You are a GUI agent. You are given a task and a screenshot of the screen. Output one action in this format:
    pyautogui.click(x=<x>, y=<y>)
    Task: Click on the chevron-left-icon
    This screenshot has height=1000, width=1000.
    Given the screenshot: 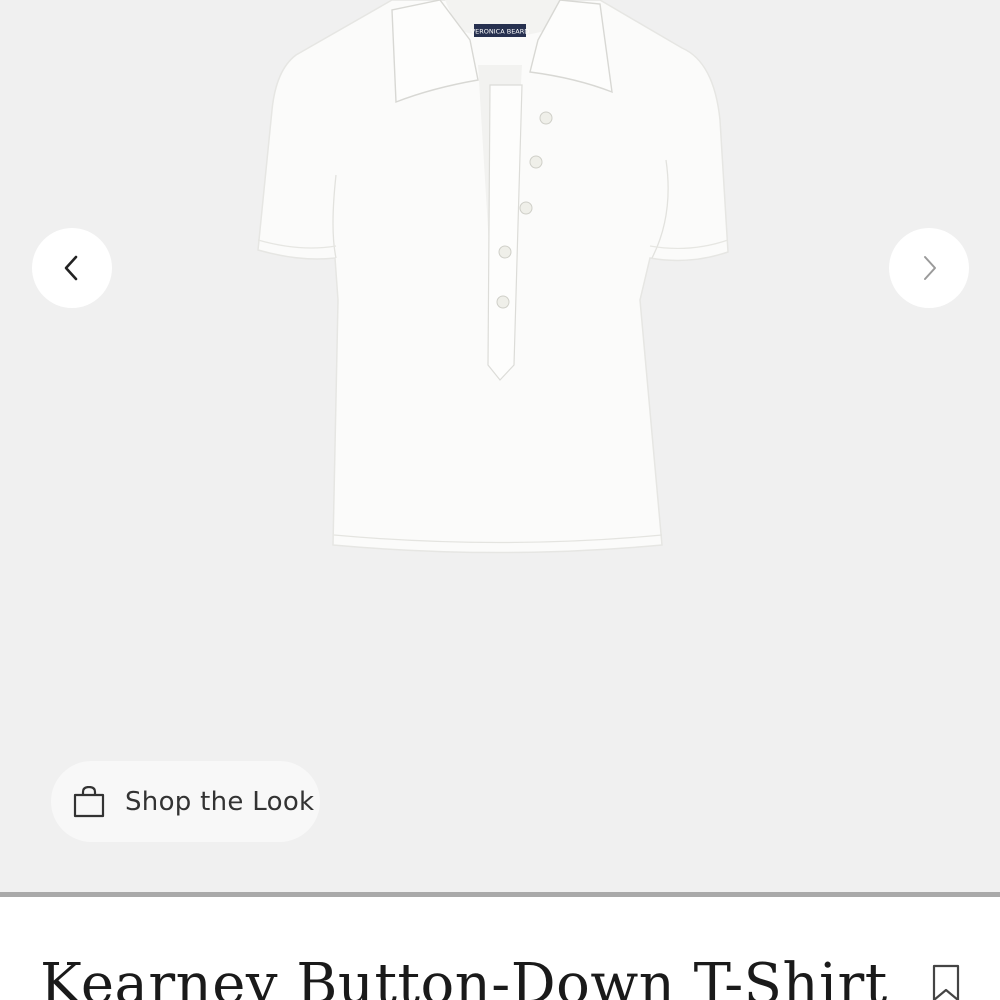 What is the action you would take?
    pyautogui.click(x=71, y=268)
    